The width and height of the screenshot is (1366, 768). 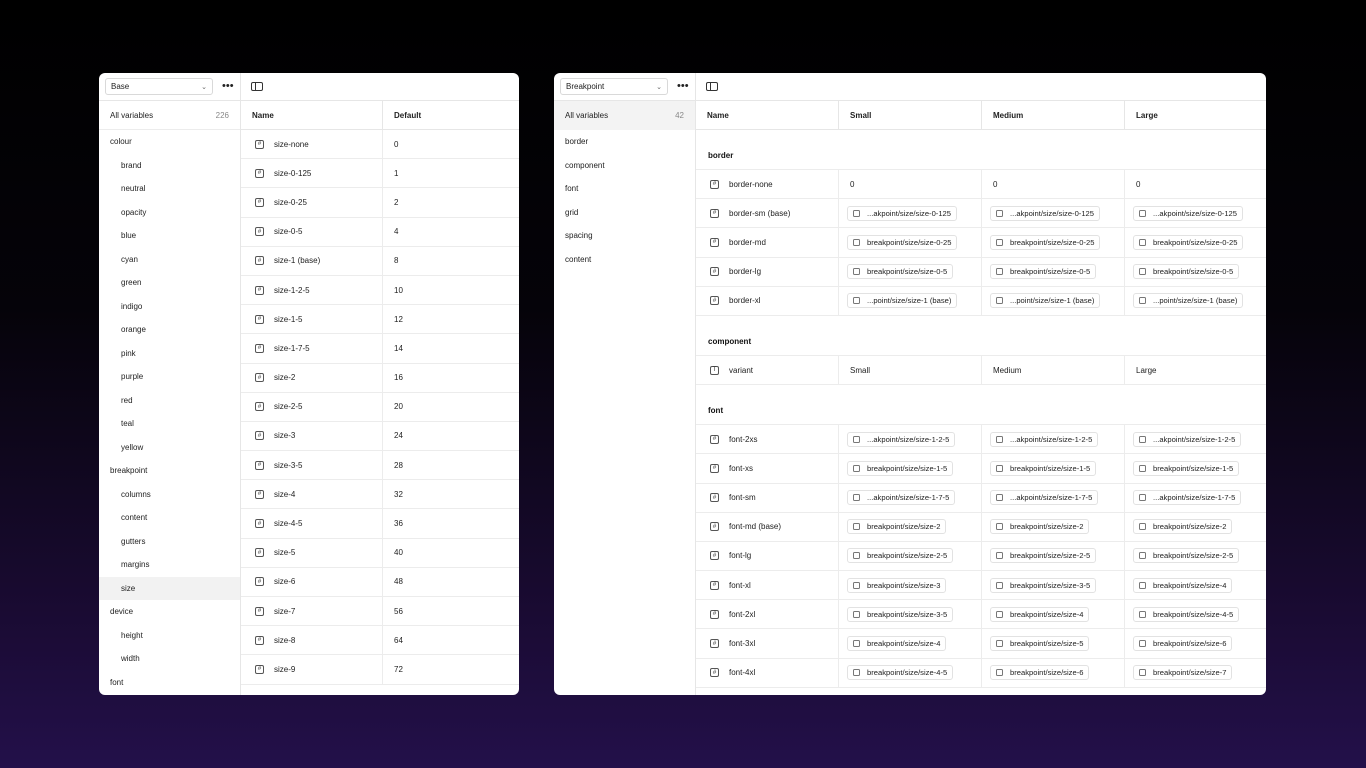 What do you see at coordinates (451, 553) in the screenshot?
I see `variable-value-cell: 40` at bounding box center [451, 553].